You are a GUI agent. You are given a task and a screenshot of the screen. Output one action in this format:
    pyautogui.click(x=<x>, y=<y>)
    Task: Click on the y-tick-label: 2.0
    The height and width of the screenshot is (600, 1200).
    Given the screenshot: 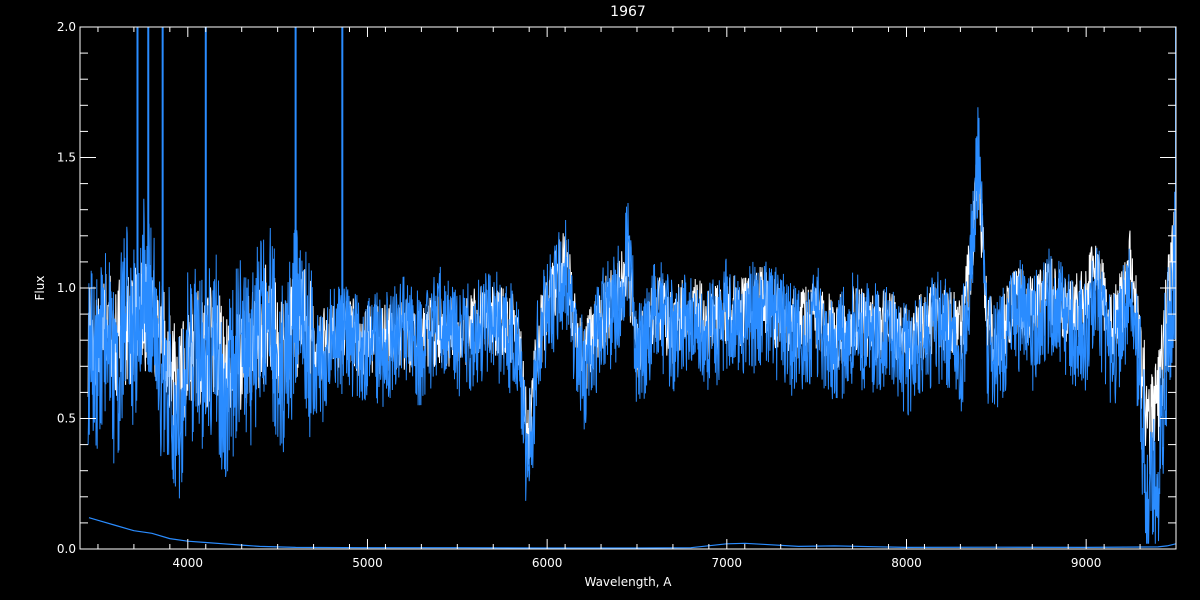 What is the action you would take?
    pyautogui.click(x=66, y=27)
    